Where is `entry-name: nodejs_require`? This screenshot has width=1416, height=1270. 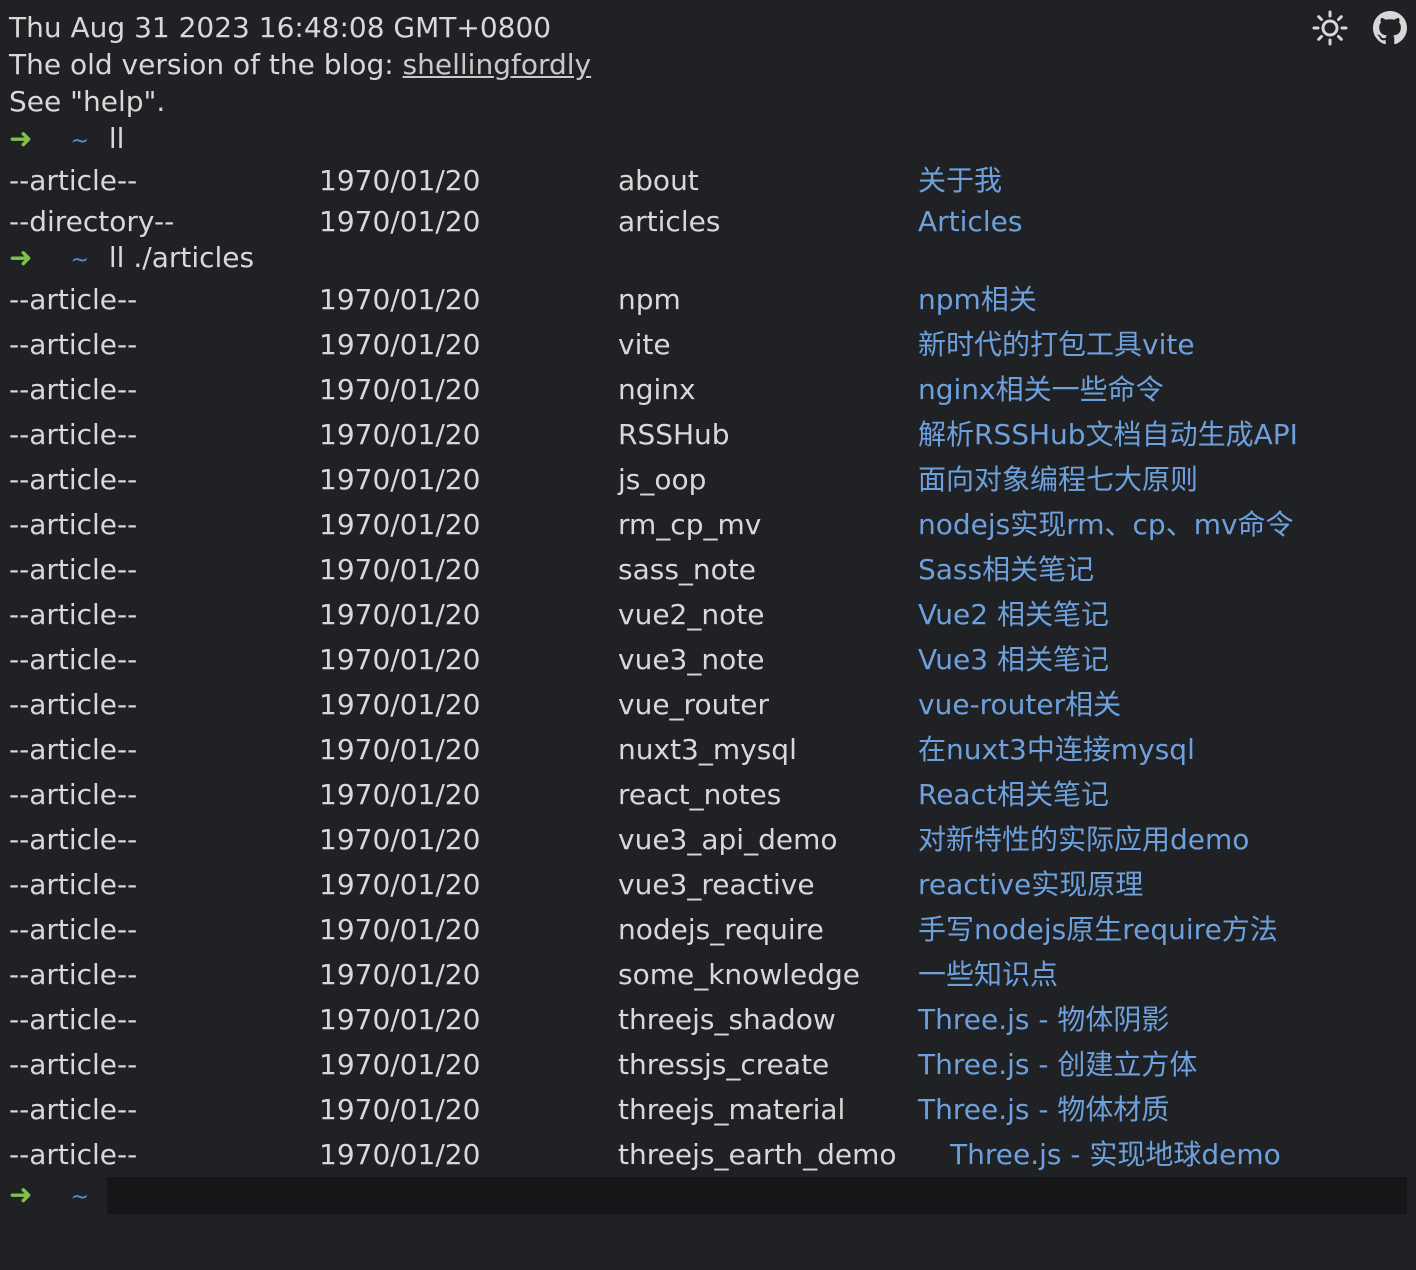 entry-name: nodejs_require is located at coordinates (721, 929).